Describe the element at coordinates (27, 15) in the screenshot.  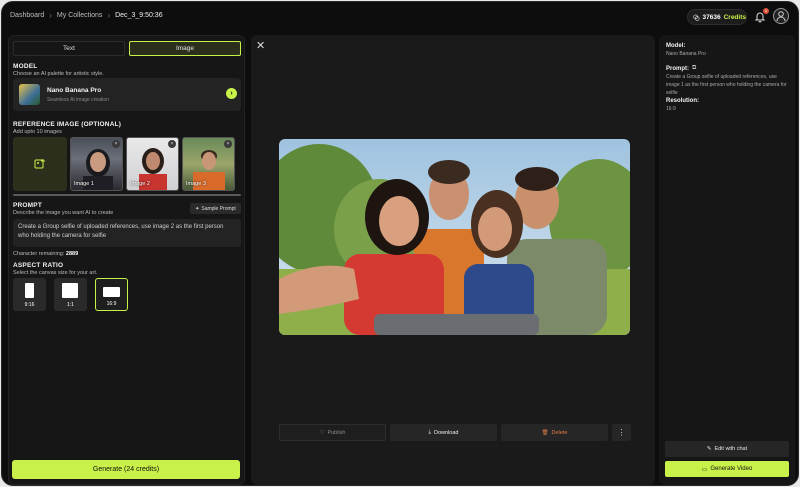
I see `breadcrumb-dashboard: Dashboard` at that location.